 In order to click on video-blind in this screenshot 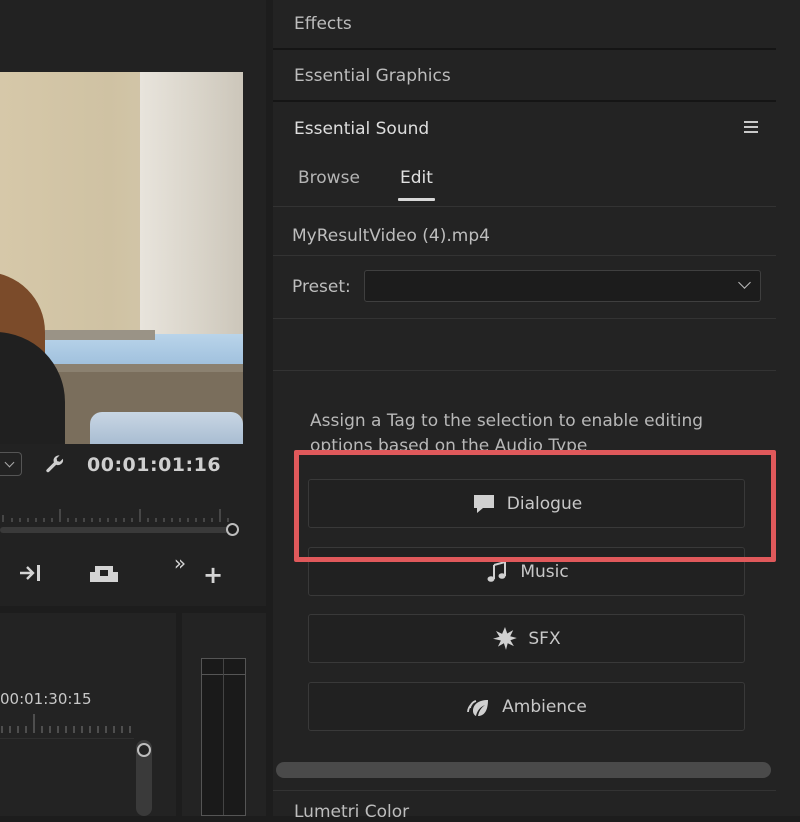, I will do `click(191, 203)`.